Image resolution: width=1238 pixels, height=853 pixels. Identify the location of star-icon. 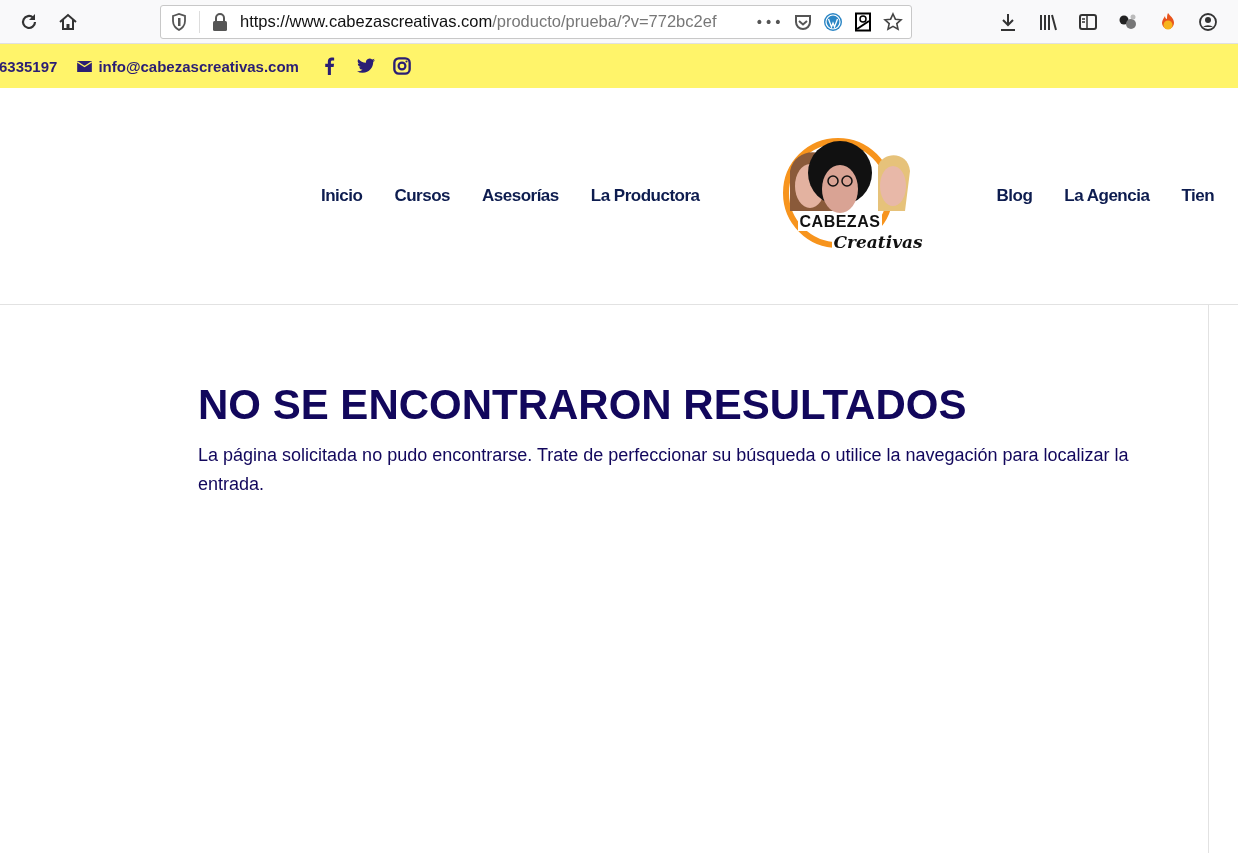
(893, 21).